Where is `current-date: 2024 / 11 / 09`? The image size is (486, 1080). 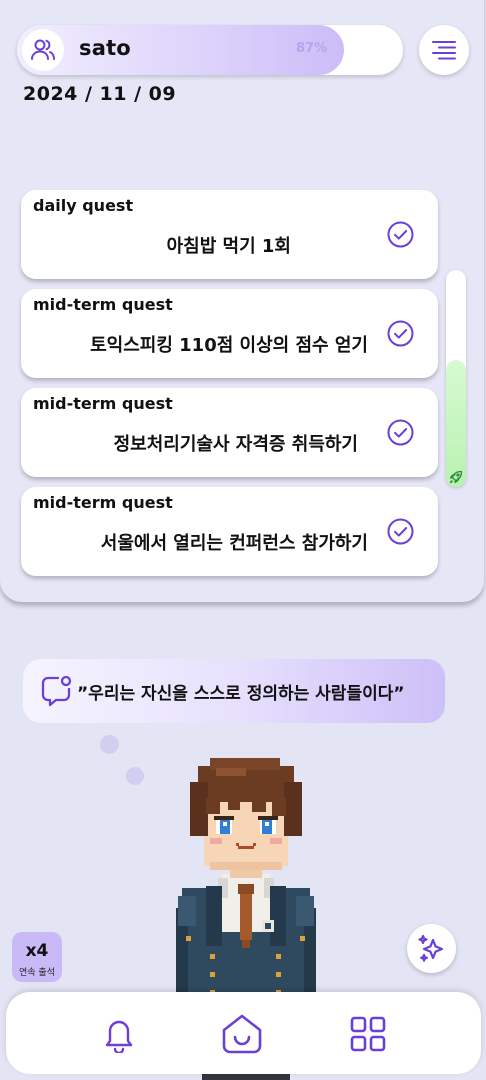 current-date: 2024 / 11 / 09 is located at coordinates (100, 94).